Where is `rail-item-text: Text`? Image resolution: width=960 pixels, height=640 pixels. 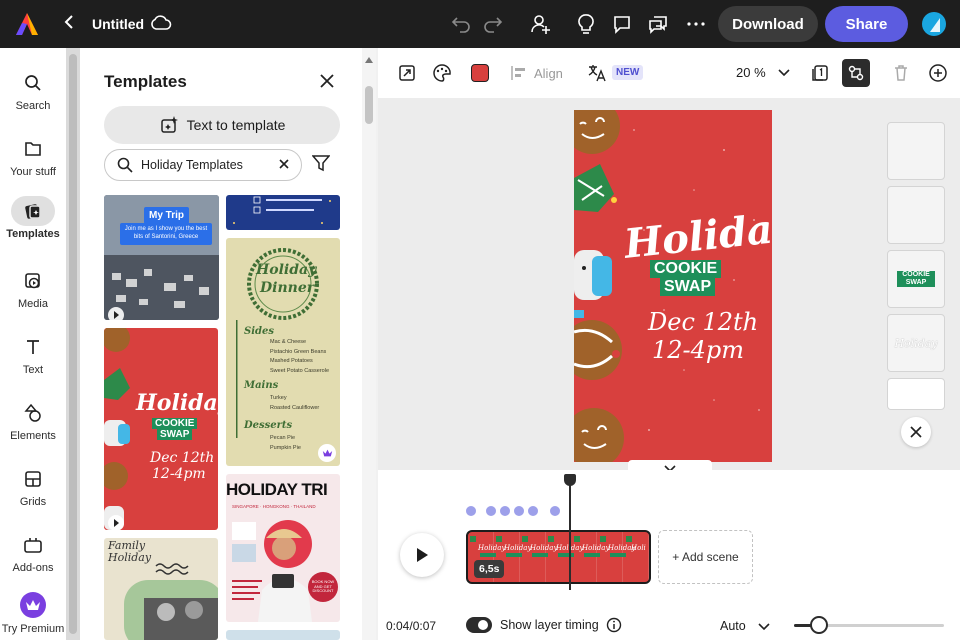 rail-item-text: Text is located at coordinates (33, 362).